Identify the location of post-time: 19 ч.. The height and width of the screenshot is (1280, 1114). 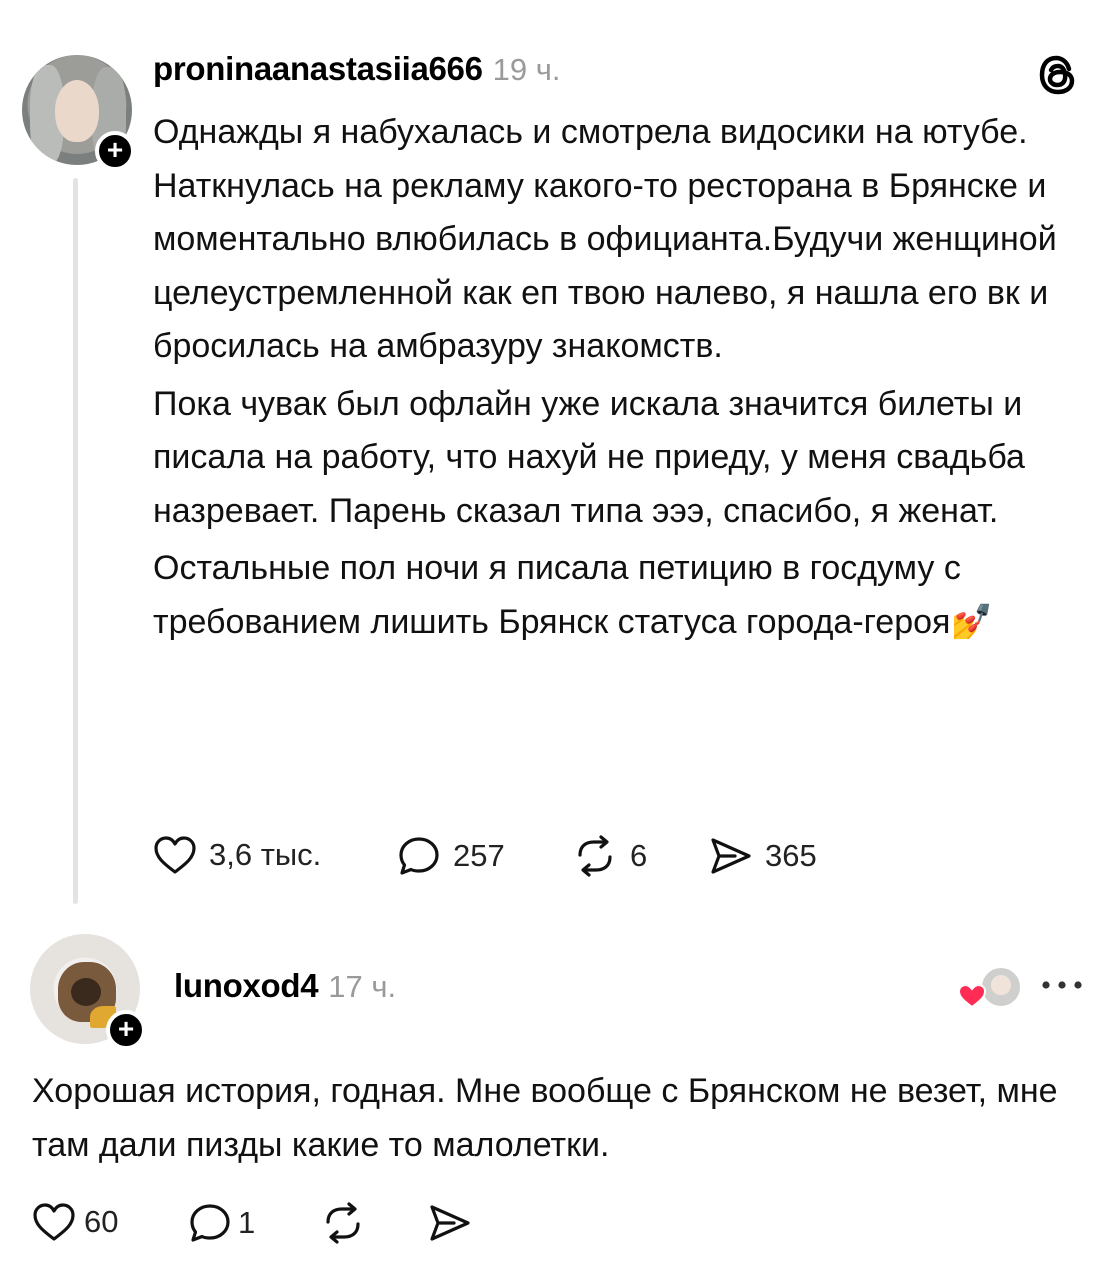
(526, 69).